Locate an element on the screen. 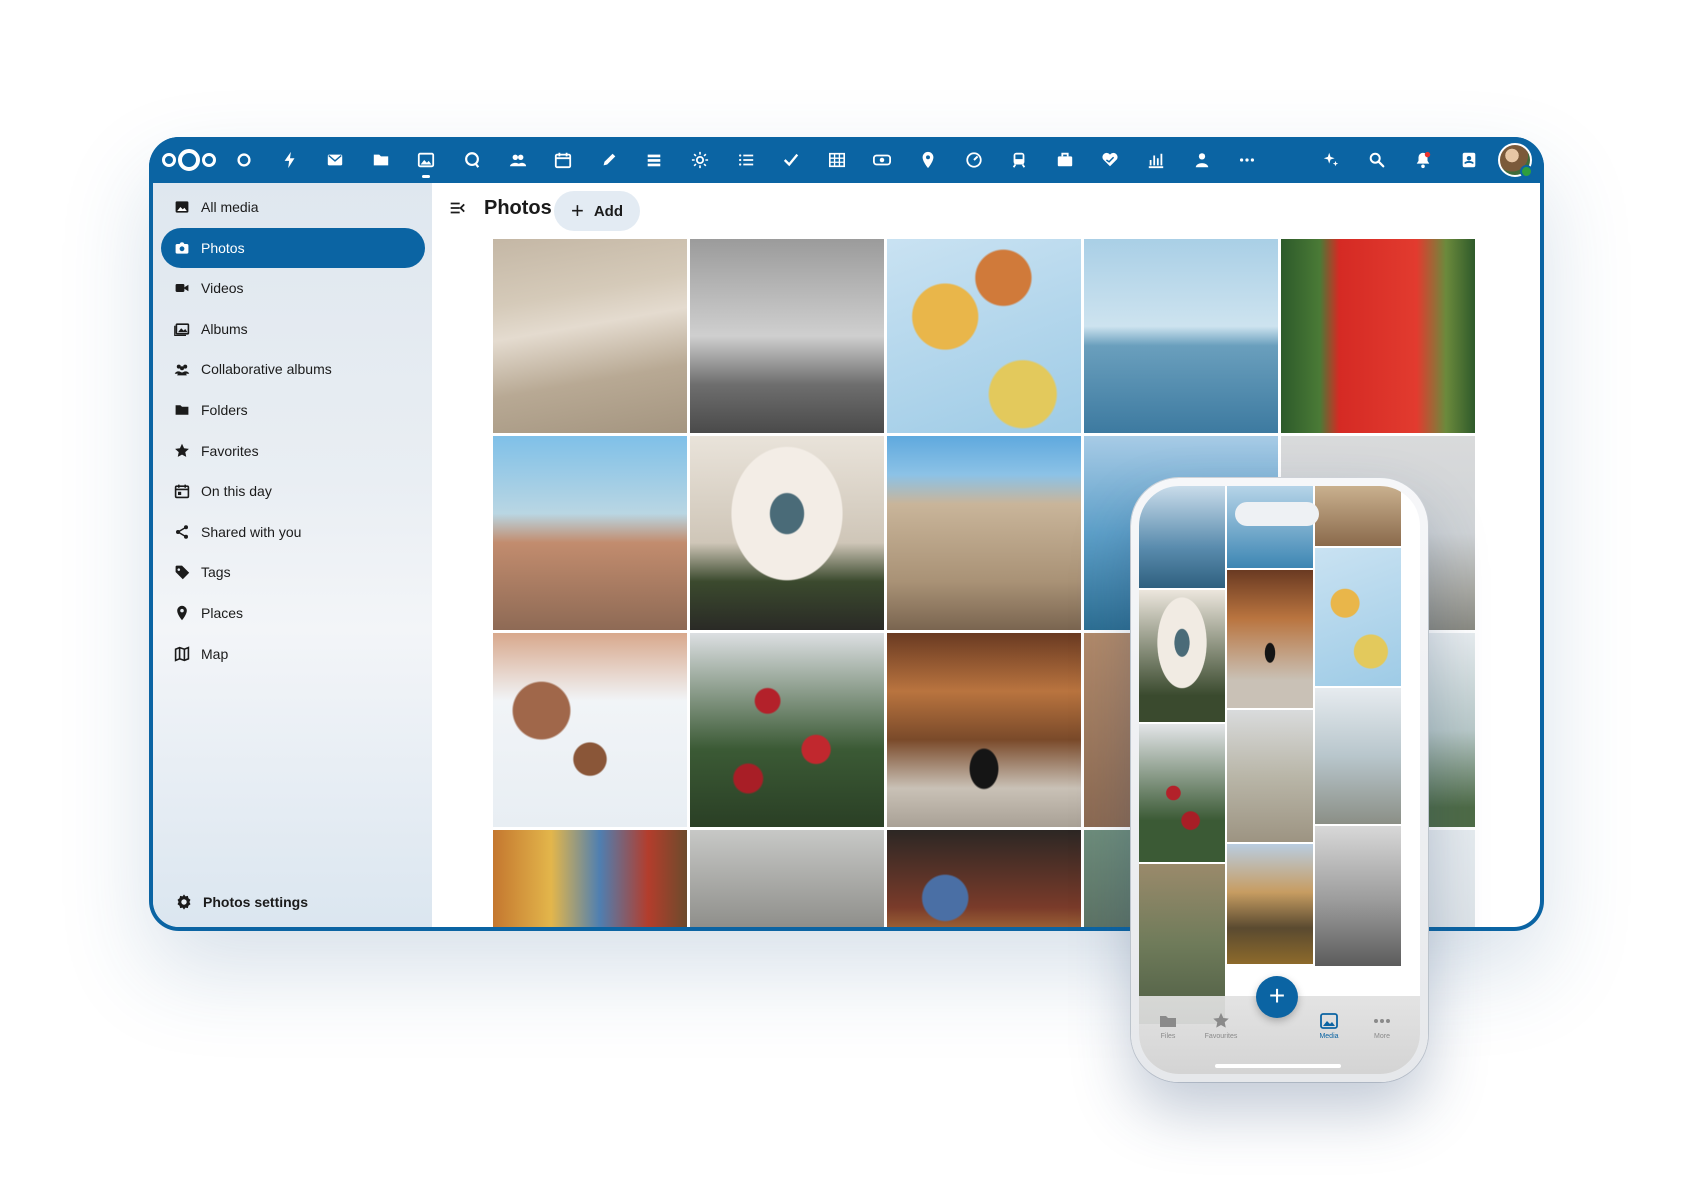 The image size is (1699, 1197). briefcase-icon is located at coordinates (1065, 160).